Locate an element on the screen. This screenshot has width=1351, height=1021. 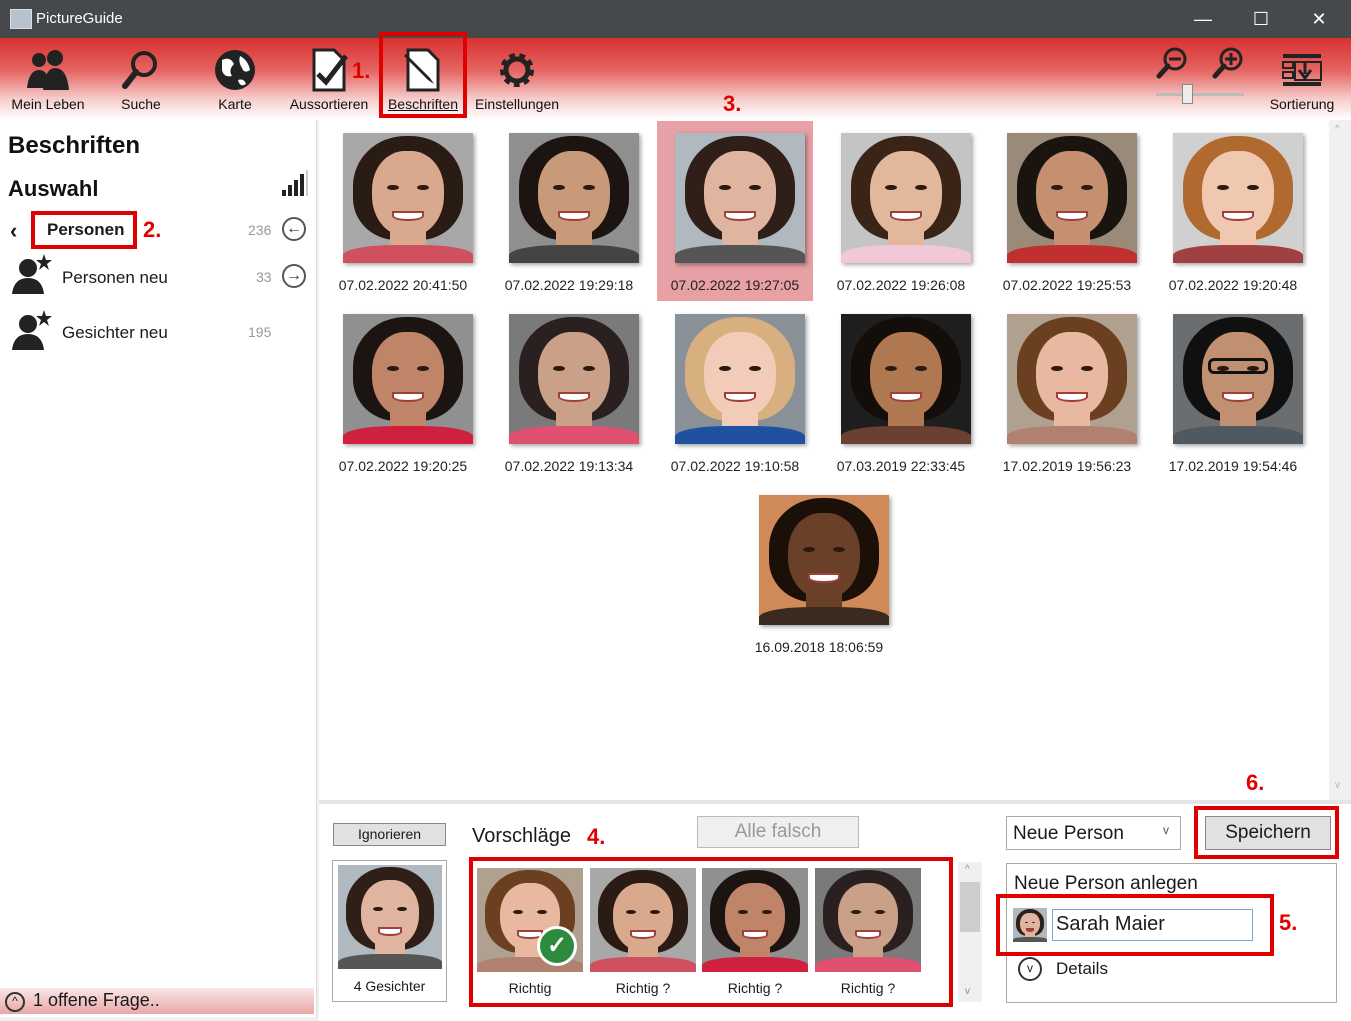
photo-date: 16.09.2018 18:06:59 is located at coordinates (819, 647).